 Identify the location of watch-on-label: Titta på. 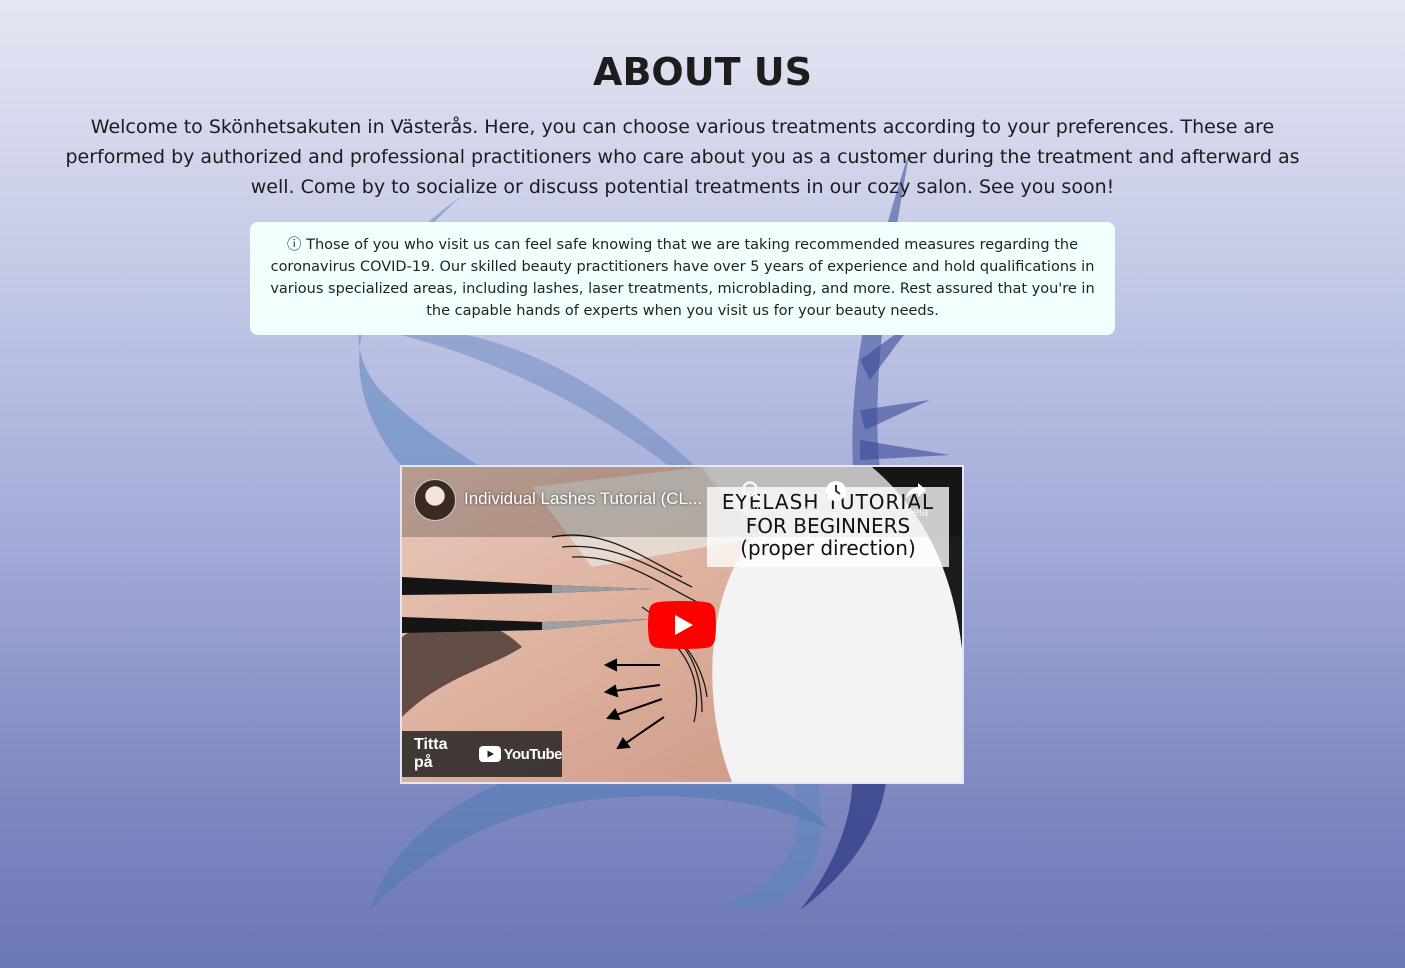
(431, 753).